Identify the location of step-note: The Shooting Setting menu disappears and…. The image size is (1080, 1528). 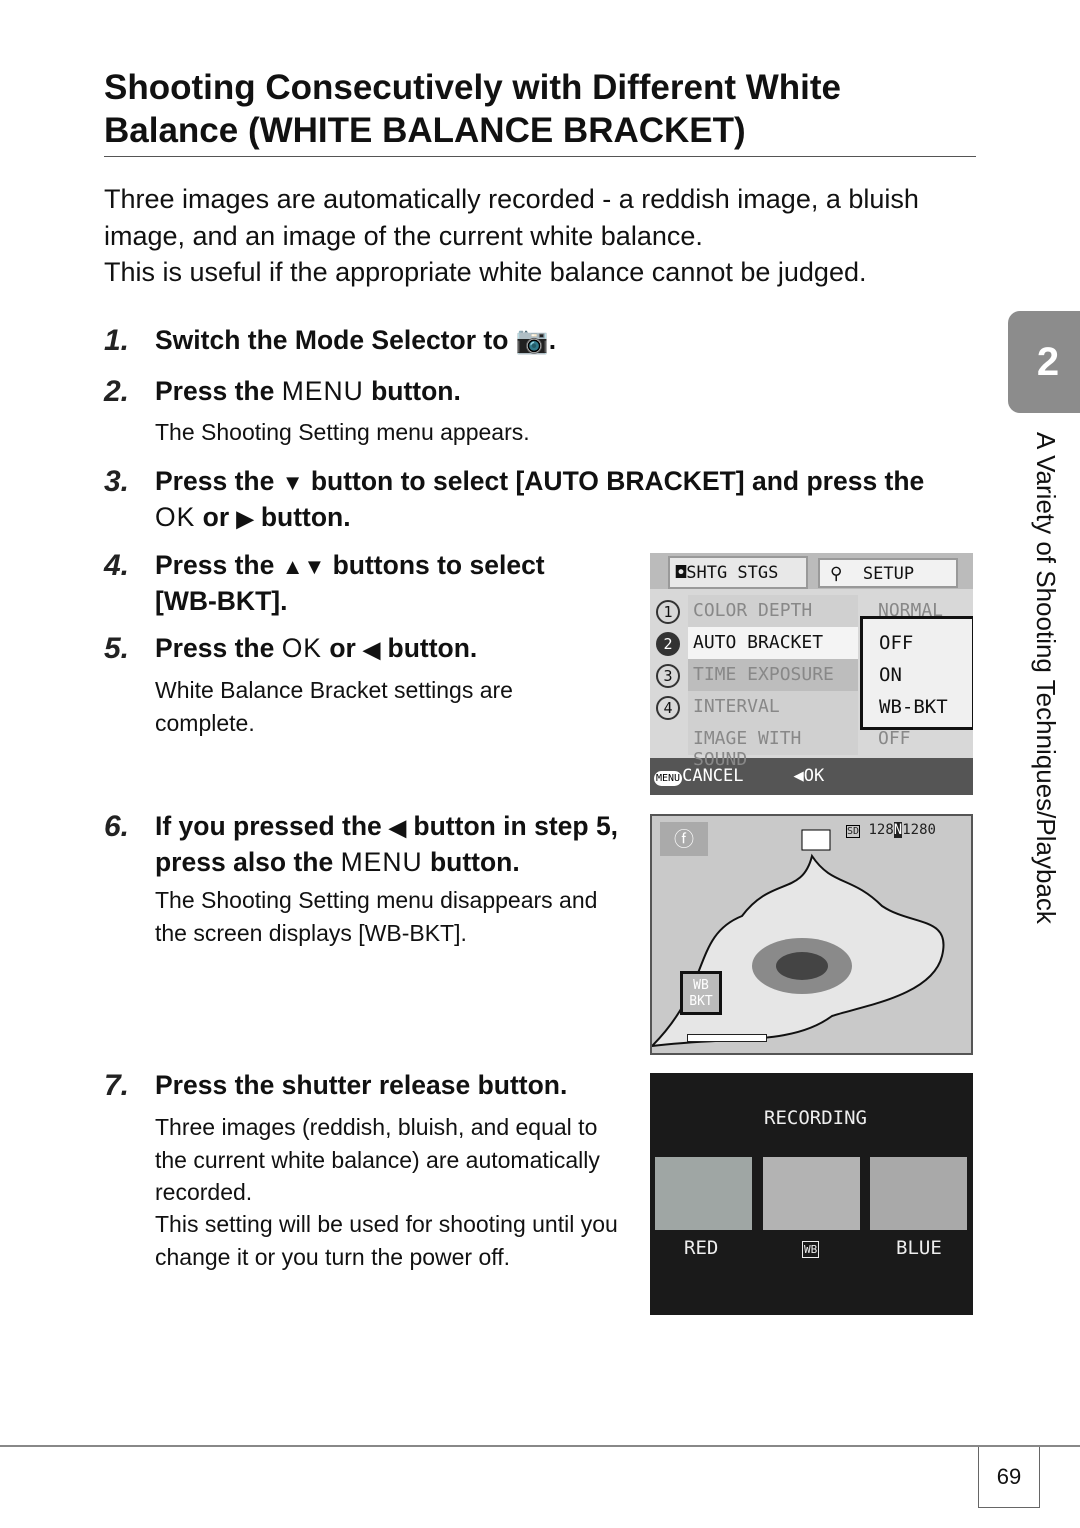
(376, 916).